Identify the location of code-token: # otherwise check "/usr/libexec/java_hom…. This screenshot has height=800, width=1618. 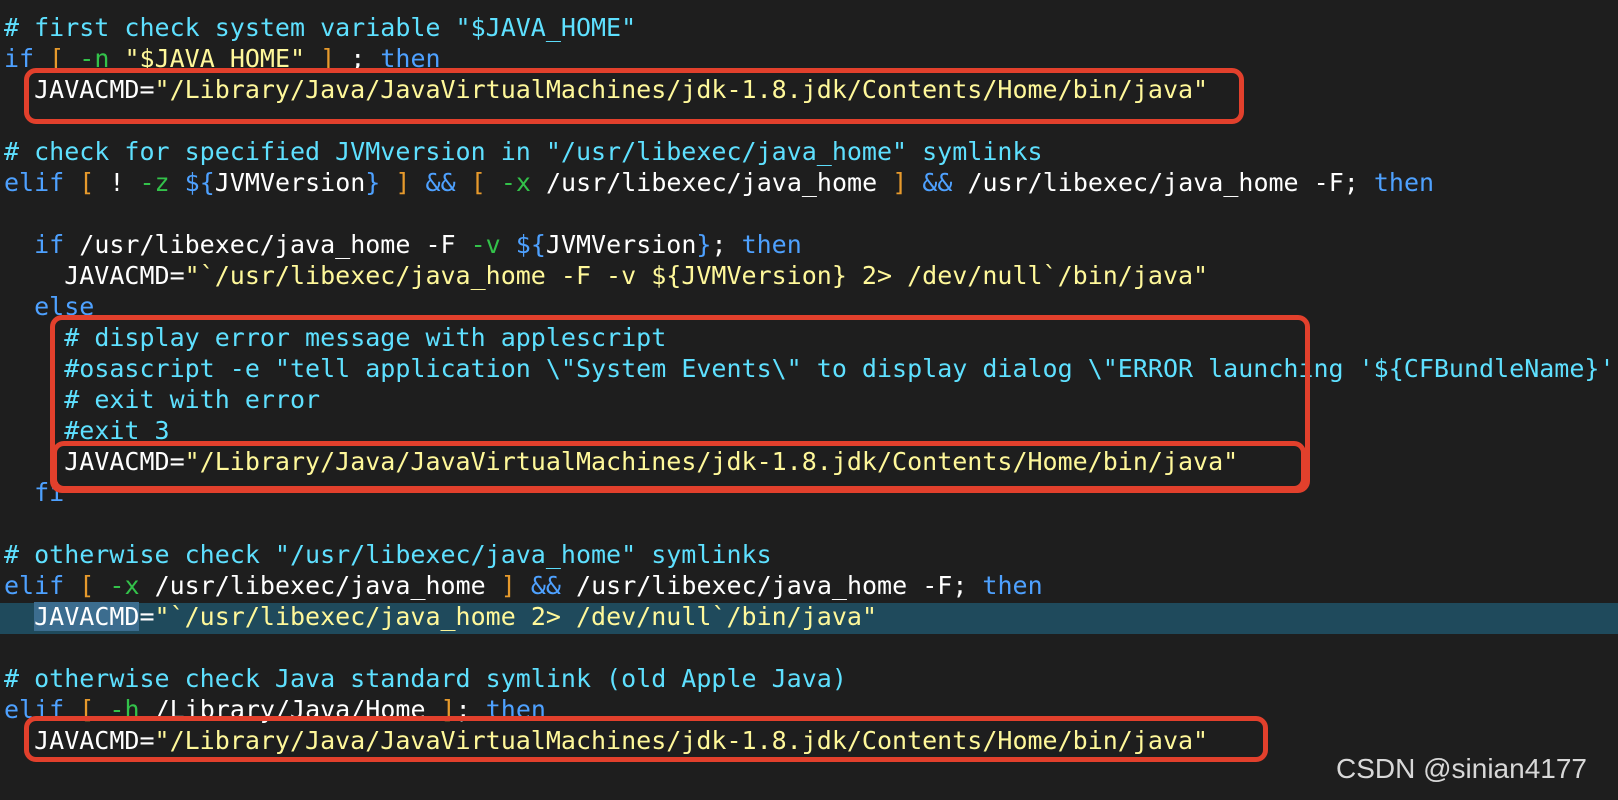
(388, 554).